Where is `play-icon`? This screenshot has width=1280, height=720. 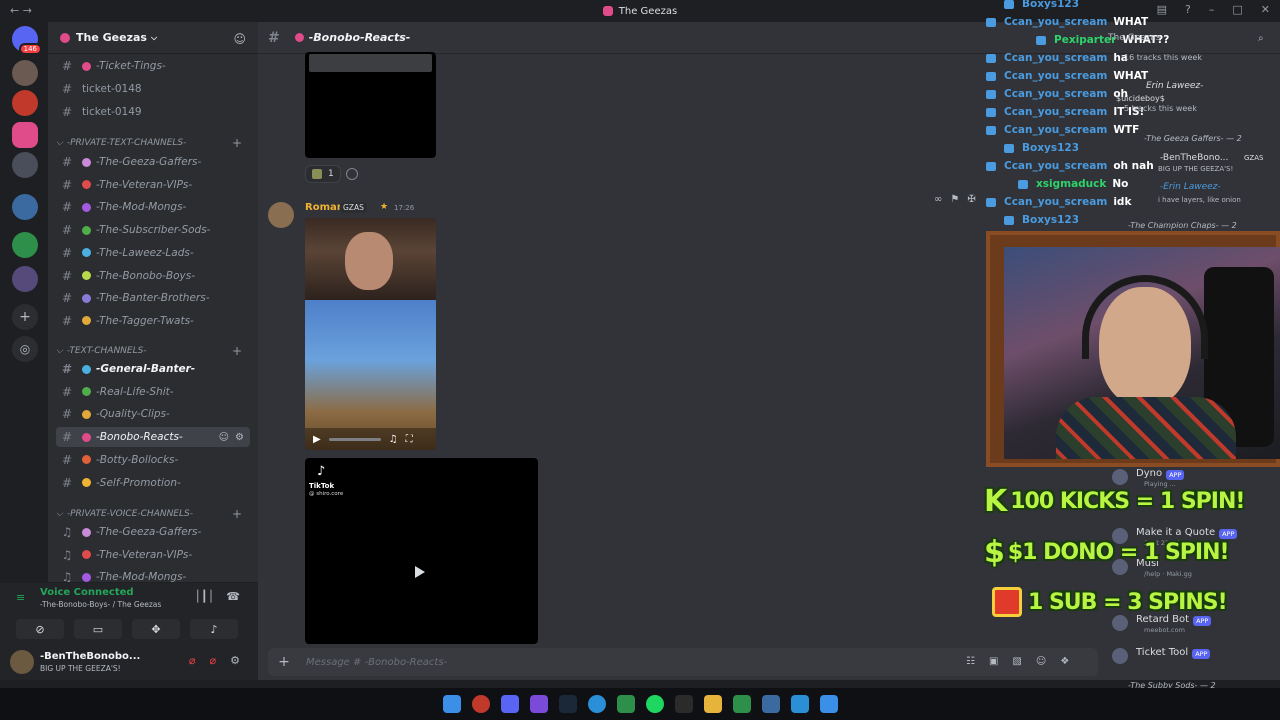
play-icon is located at coordinates (420, 572).